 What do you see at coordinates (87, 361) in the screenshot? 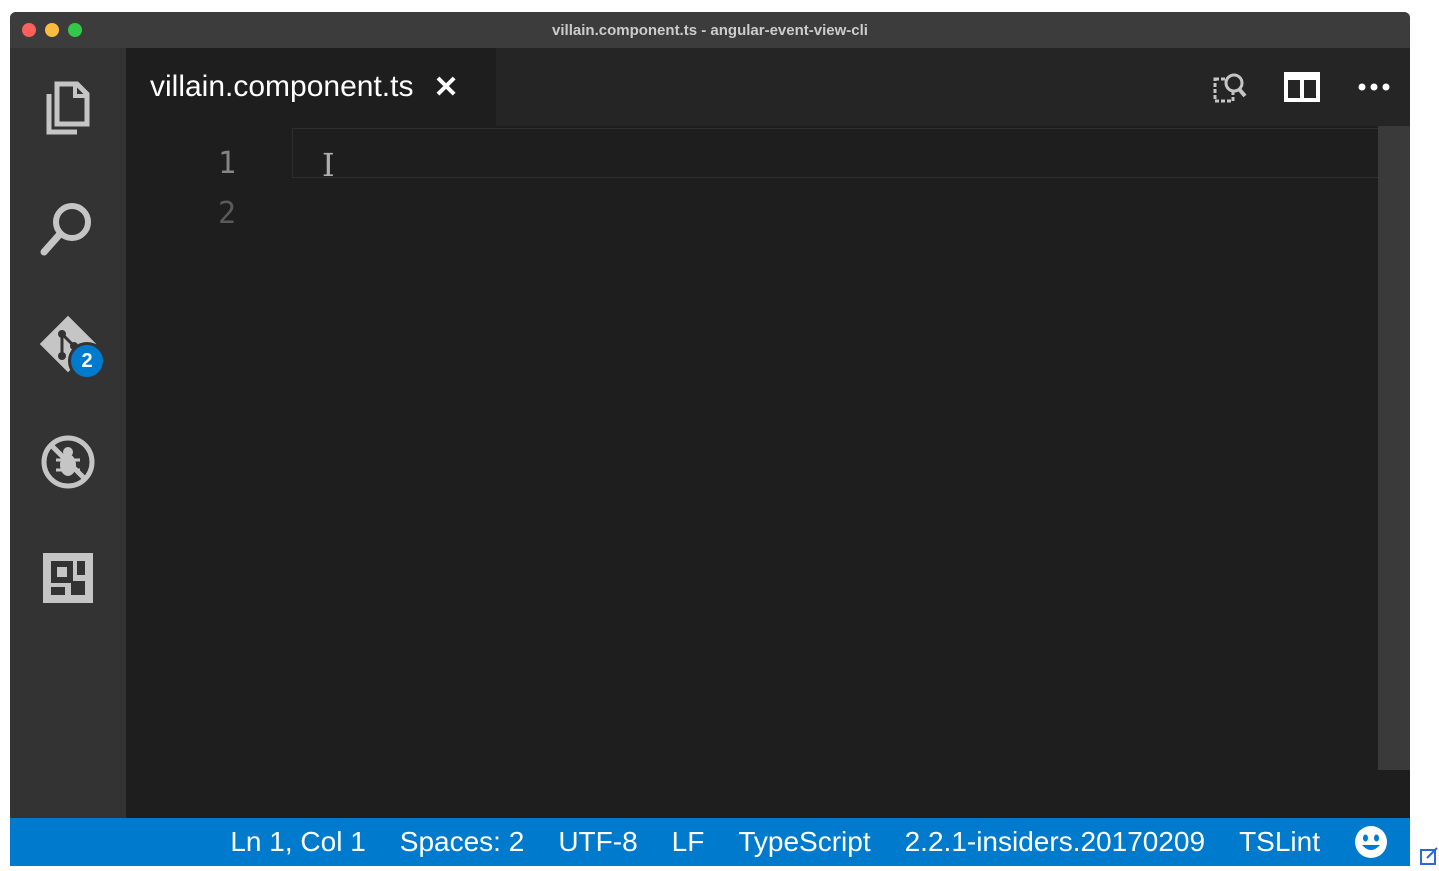
I see `source-control-badge: 2` at bounding box center [87, 361].